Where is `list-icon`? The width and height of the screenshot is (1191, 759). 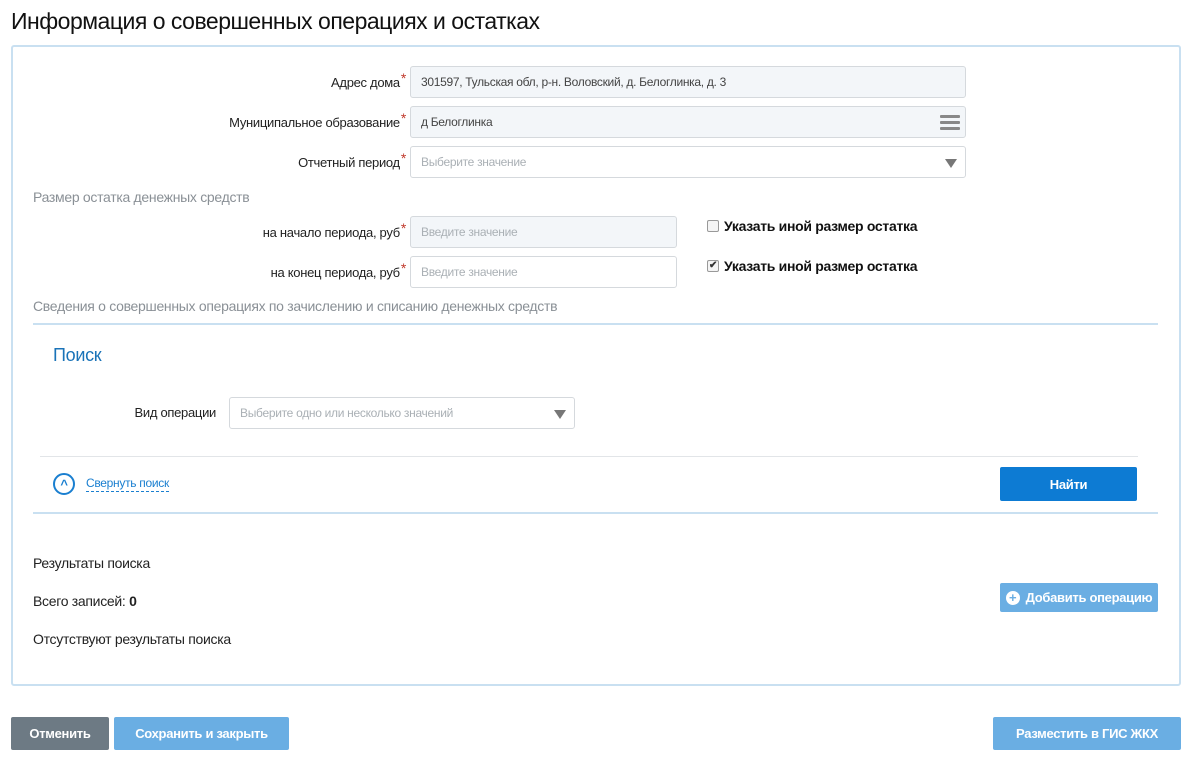 list-icon is located at coordinates (950, 124).